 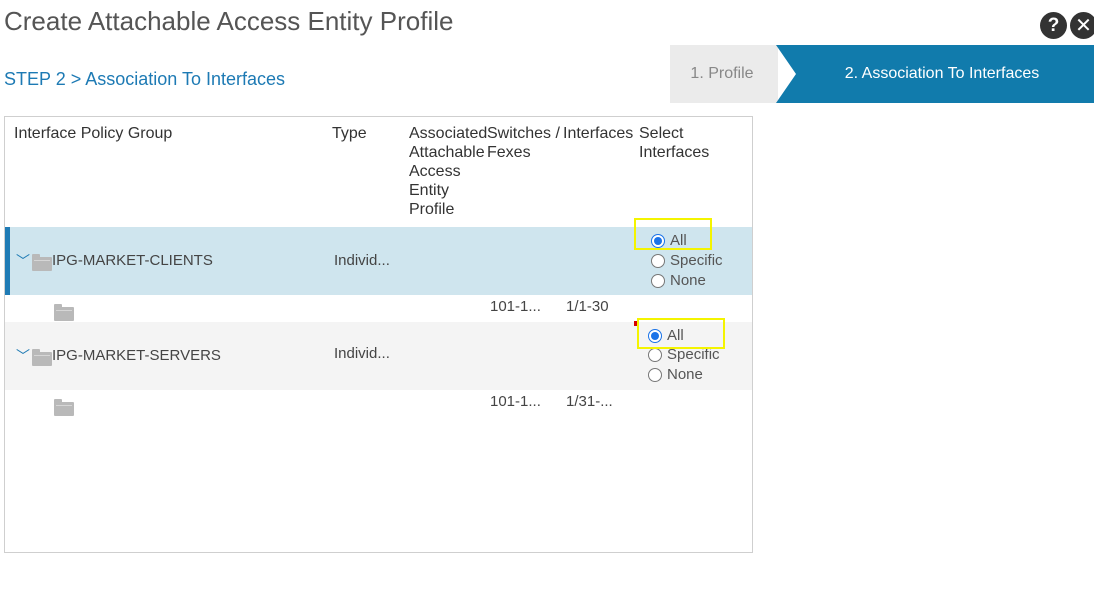 I want to click on policy-group-name: IPG-MARKET-CLIENTS, so click(x=132, y=260).